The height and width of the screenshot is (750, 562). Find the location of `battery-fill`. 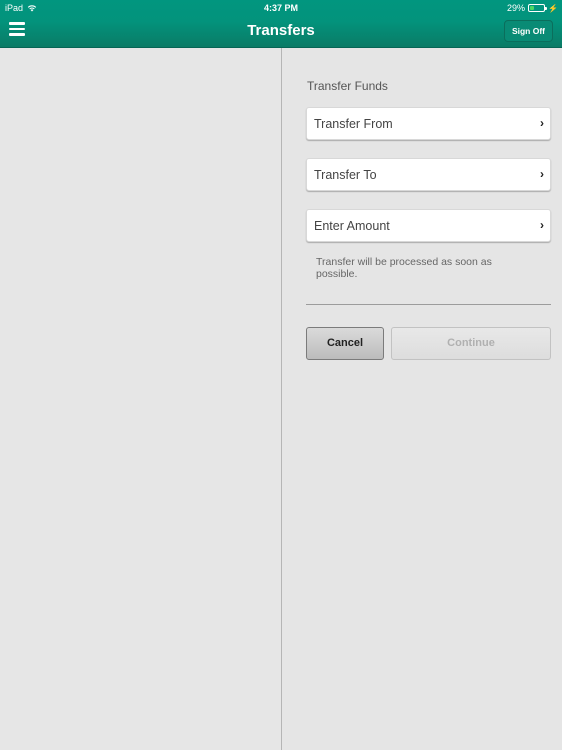

battery-fill is located at coordinates (532, 8).